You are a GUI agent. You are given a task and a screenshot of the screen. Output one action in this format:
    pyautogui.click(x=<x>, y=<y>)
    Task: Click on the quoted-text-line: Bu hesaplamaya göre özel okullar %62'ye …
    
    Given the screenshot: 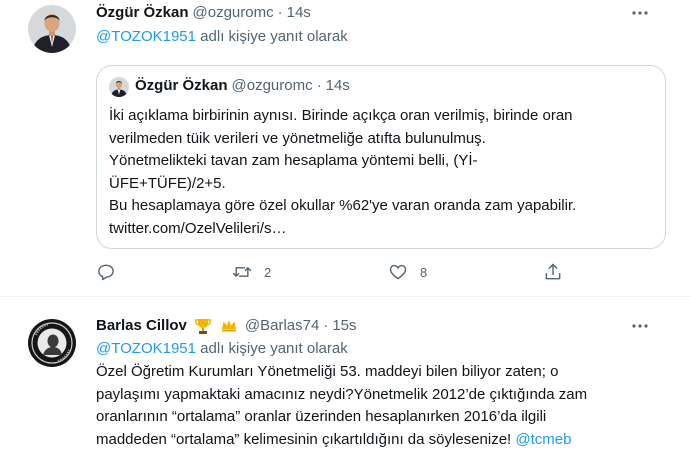 What is the action you would take?
    pyautogui.click(x=343, y=205)
    